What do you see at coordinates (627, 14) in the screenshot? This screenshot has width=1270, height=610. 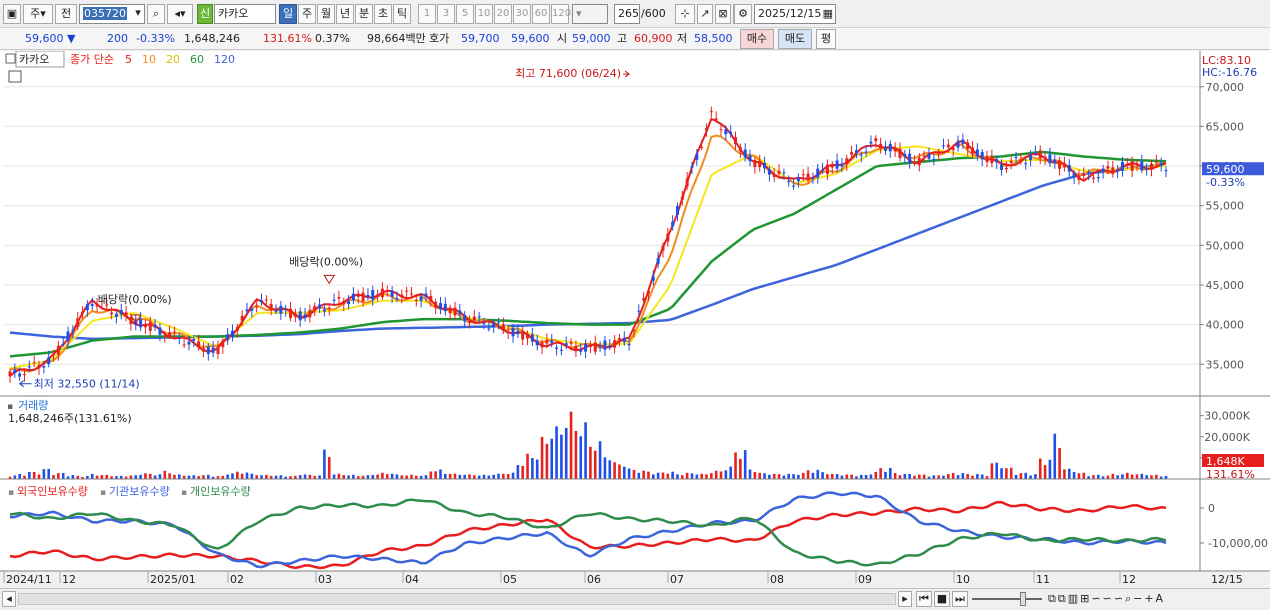 I see `count-input: 265` at bounding box center [627, 14].